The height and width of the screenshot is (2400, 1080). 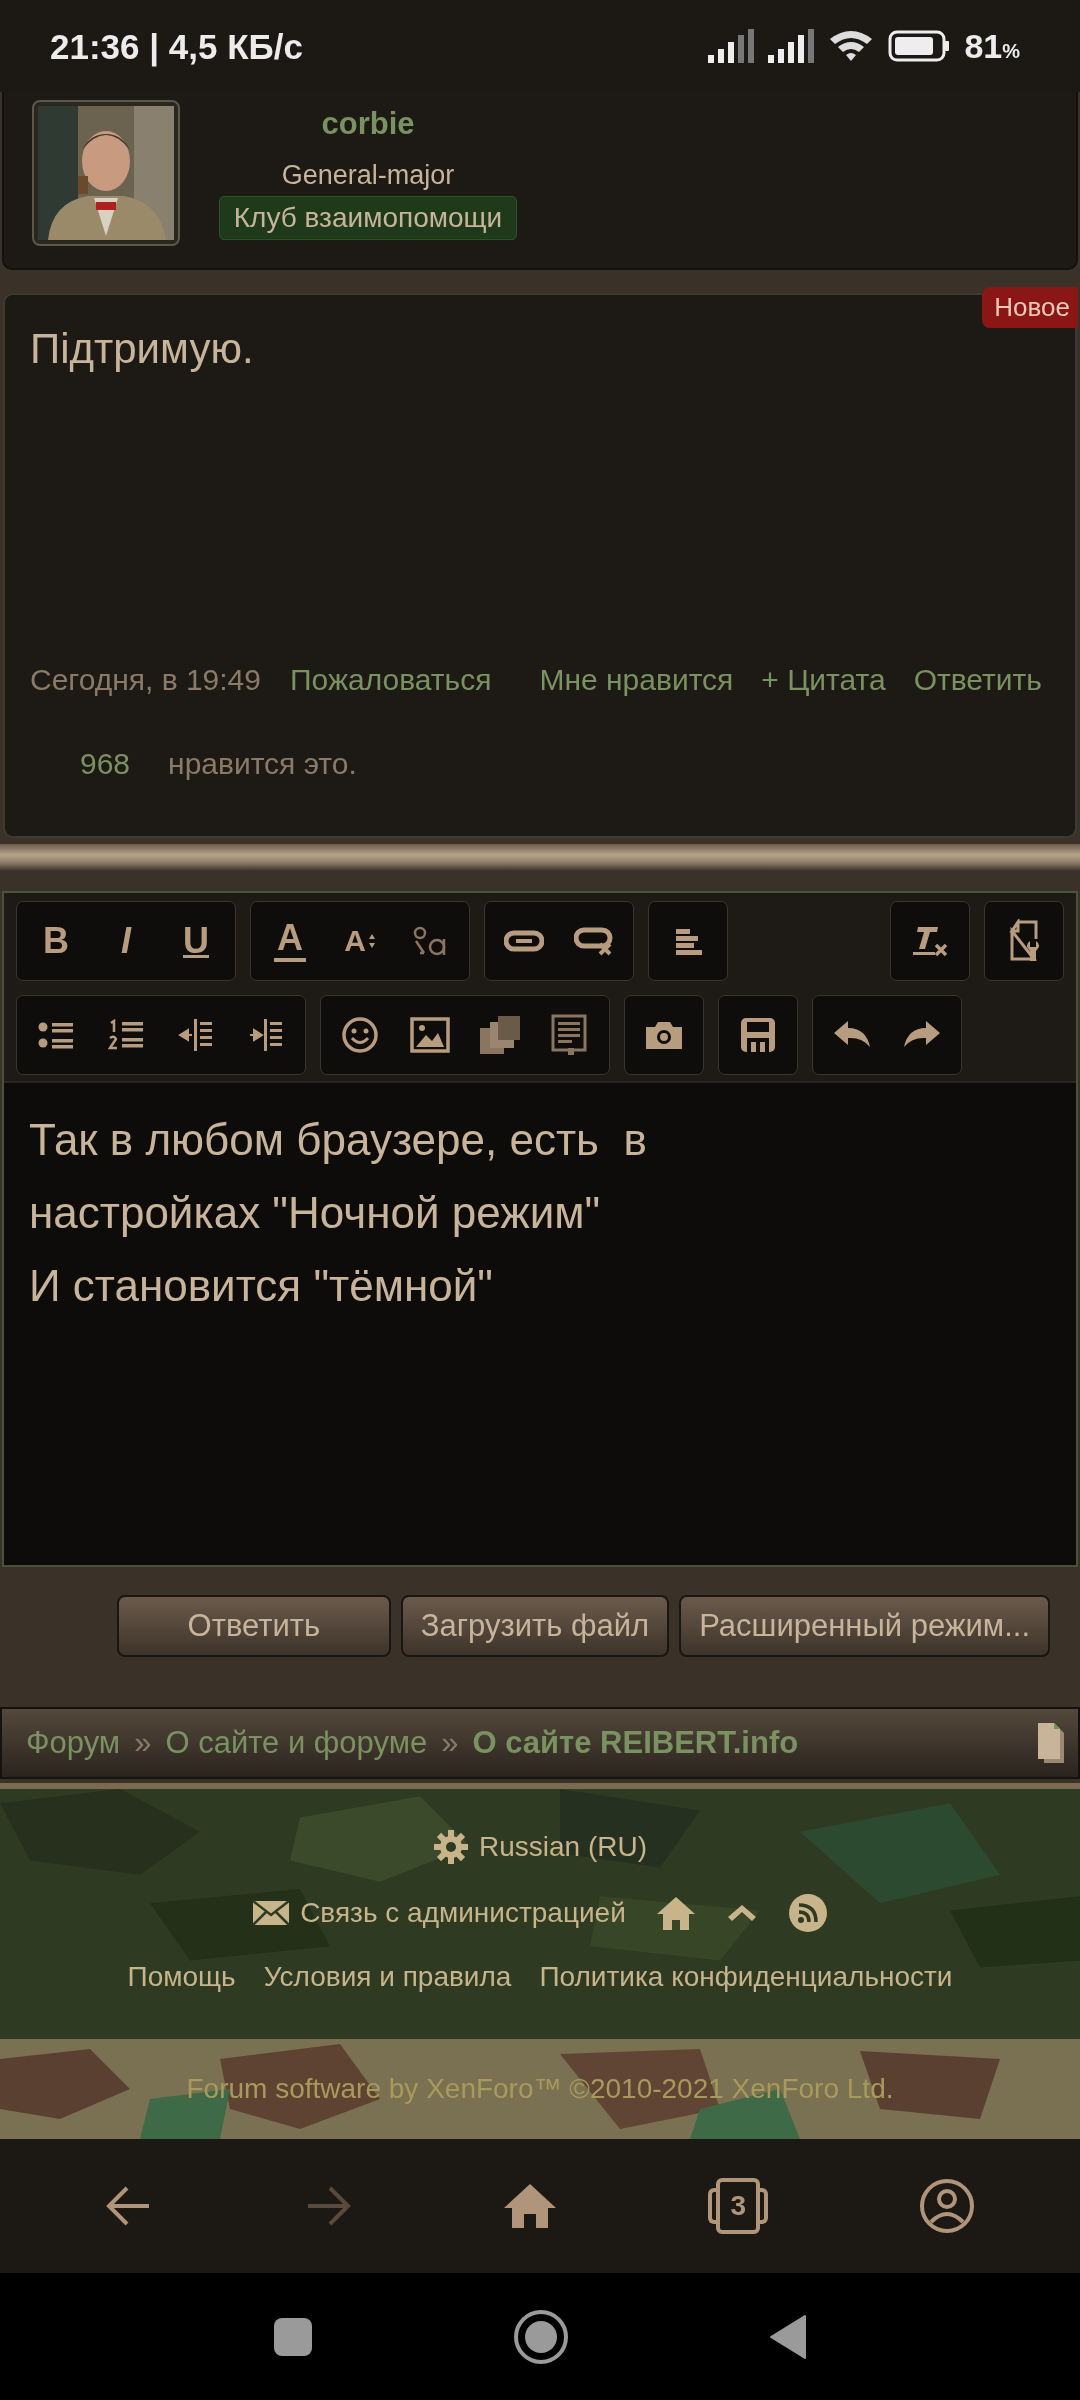 What do you see at coordinates (451, 1847) in the screenshot?
I see `gear-icon` at bounding box center [451, 1847].